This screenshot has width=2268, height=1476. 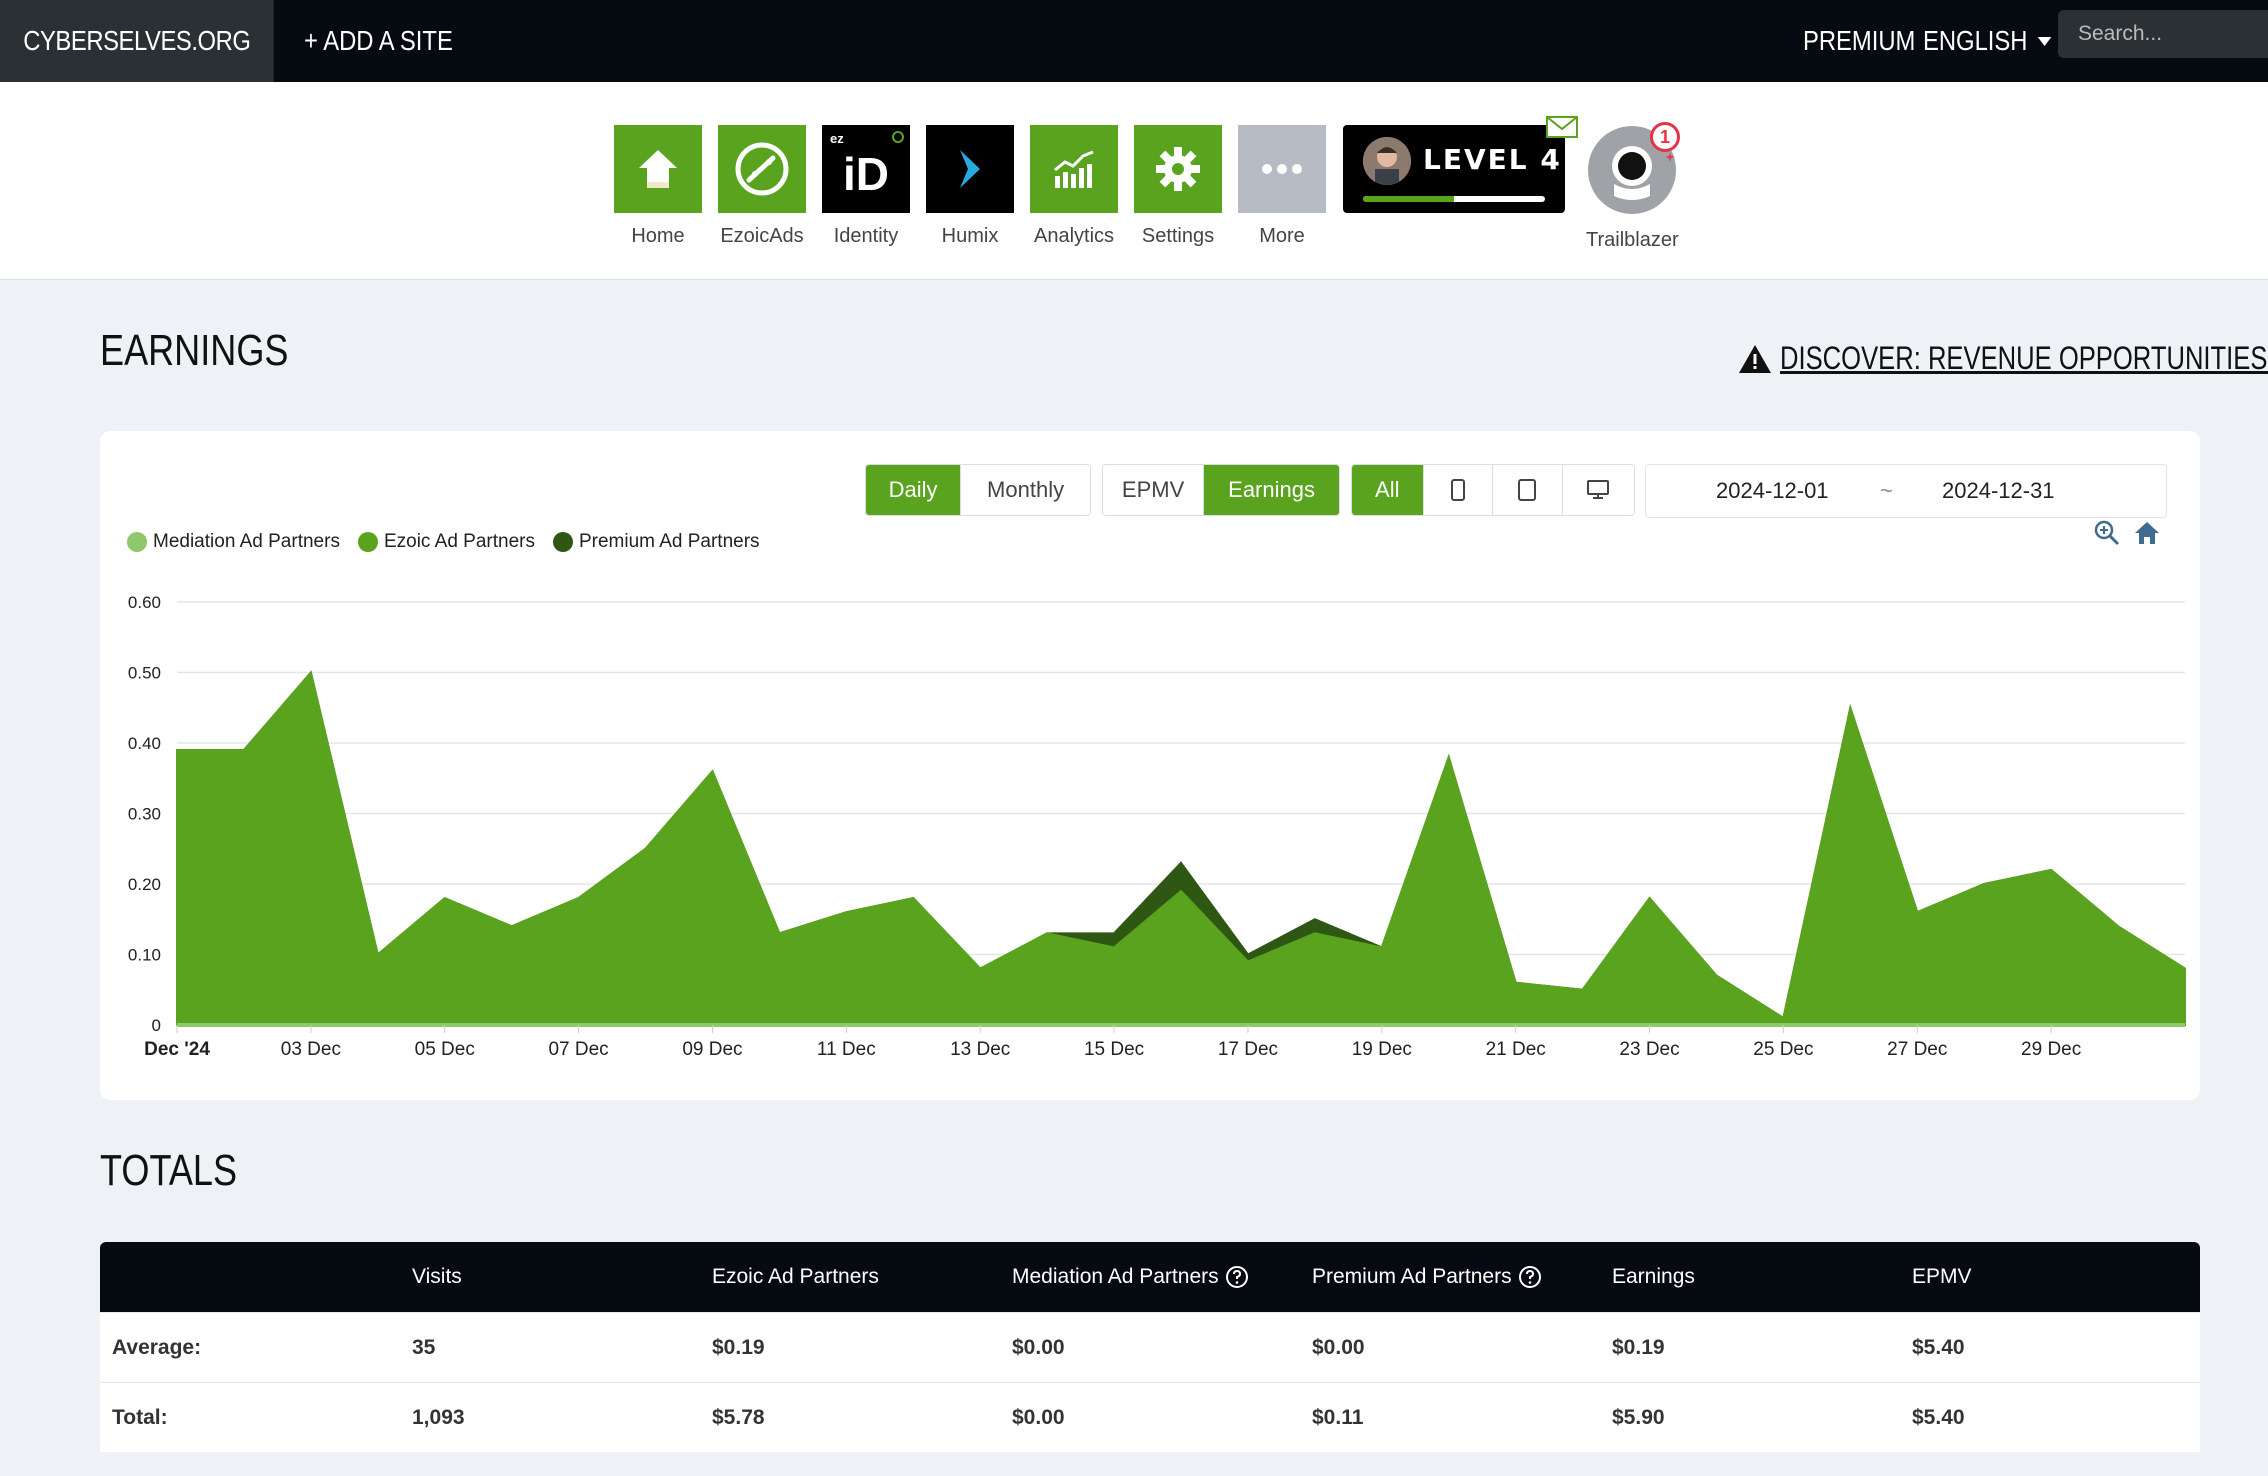 What do you see at coordinates (194, 350) in the screenshot?
I see `earnings-title: EARNINGS` at bounding box center [194, 350].